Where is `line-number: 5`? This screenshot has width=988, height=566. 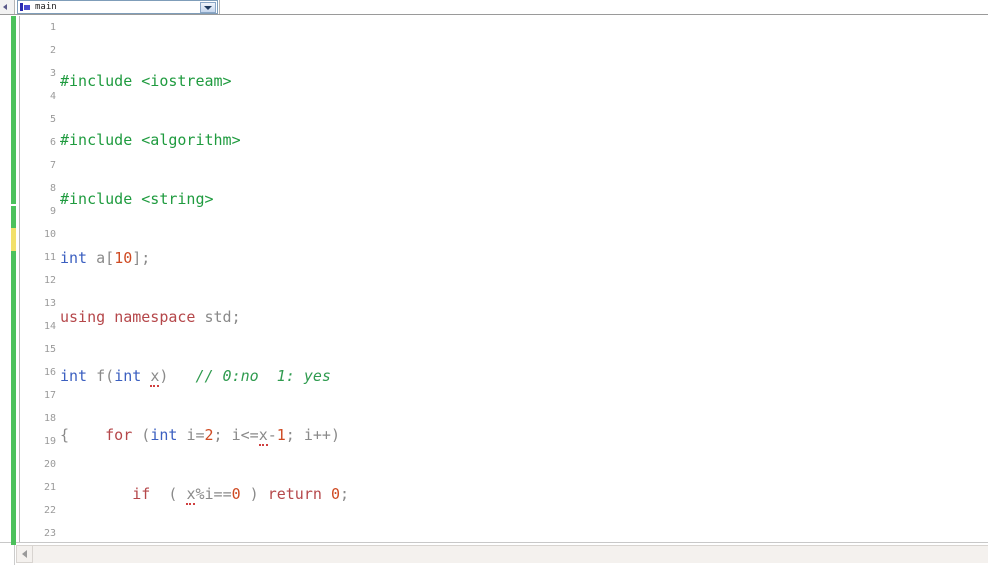
line-number: 5 is located at coordinates (52, 119).